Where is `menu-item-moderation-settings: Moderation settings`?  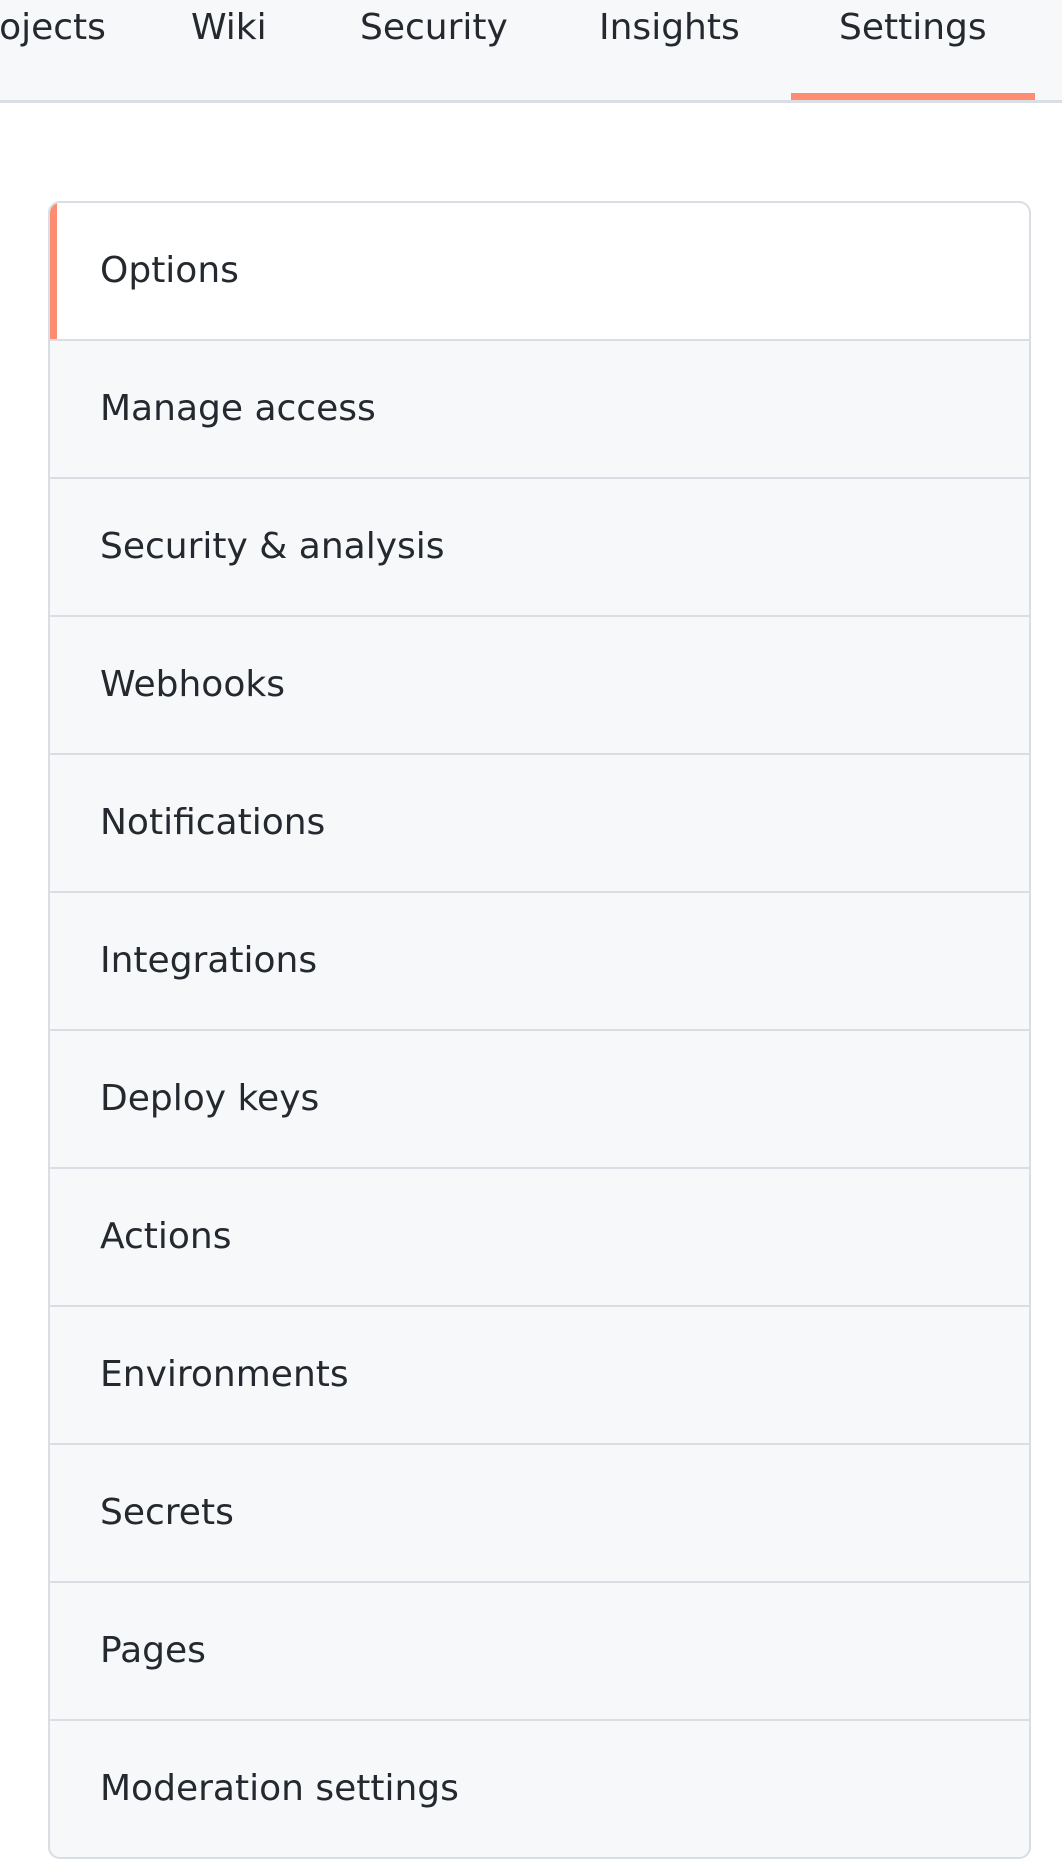
menu-item-moderation-settings: Moderation settings is located at coordinates (539, 1788).